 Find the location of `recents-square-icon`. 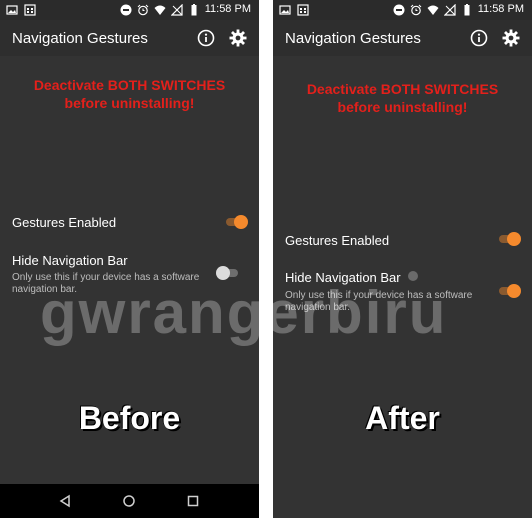

recents-square-icon is located at coordinates (193, 501).